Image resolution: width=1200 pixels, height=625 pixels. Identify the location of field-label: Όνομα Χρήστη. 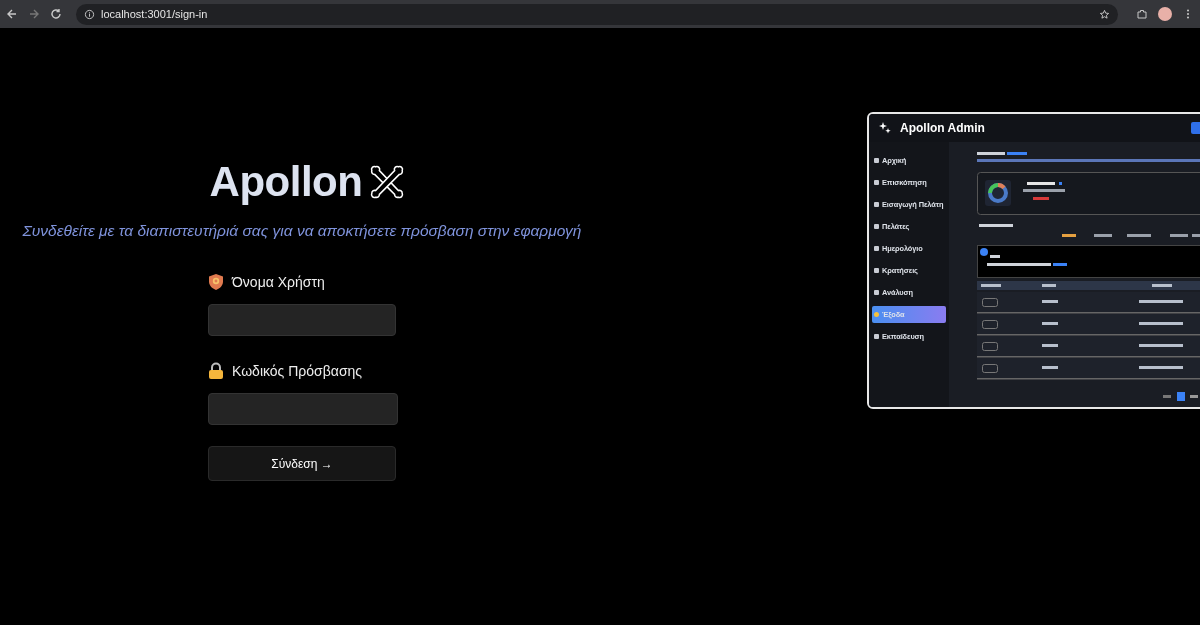
(278, 282).